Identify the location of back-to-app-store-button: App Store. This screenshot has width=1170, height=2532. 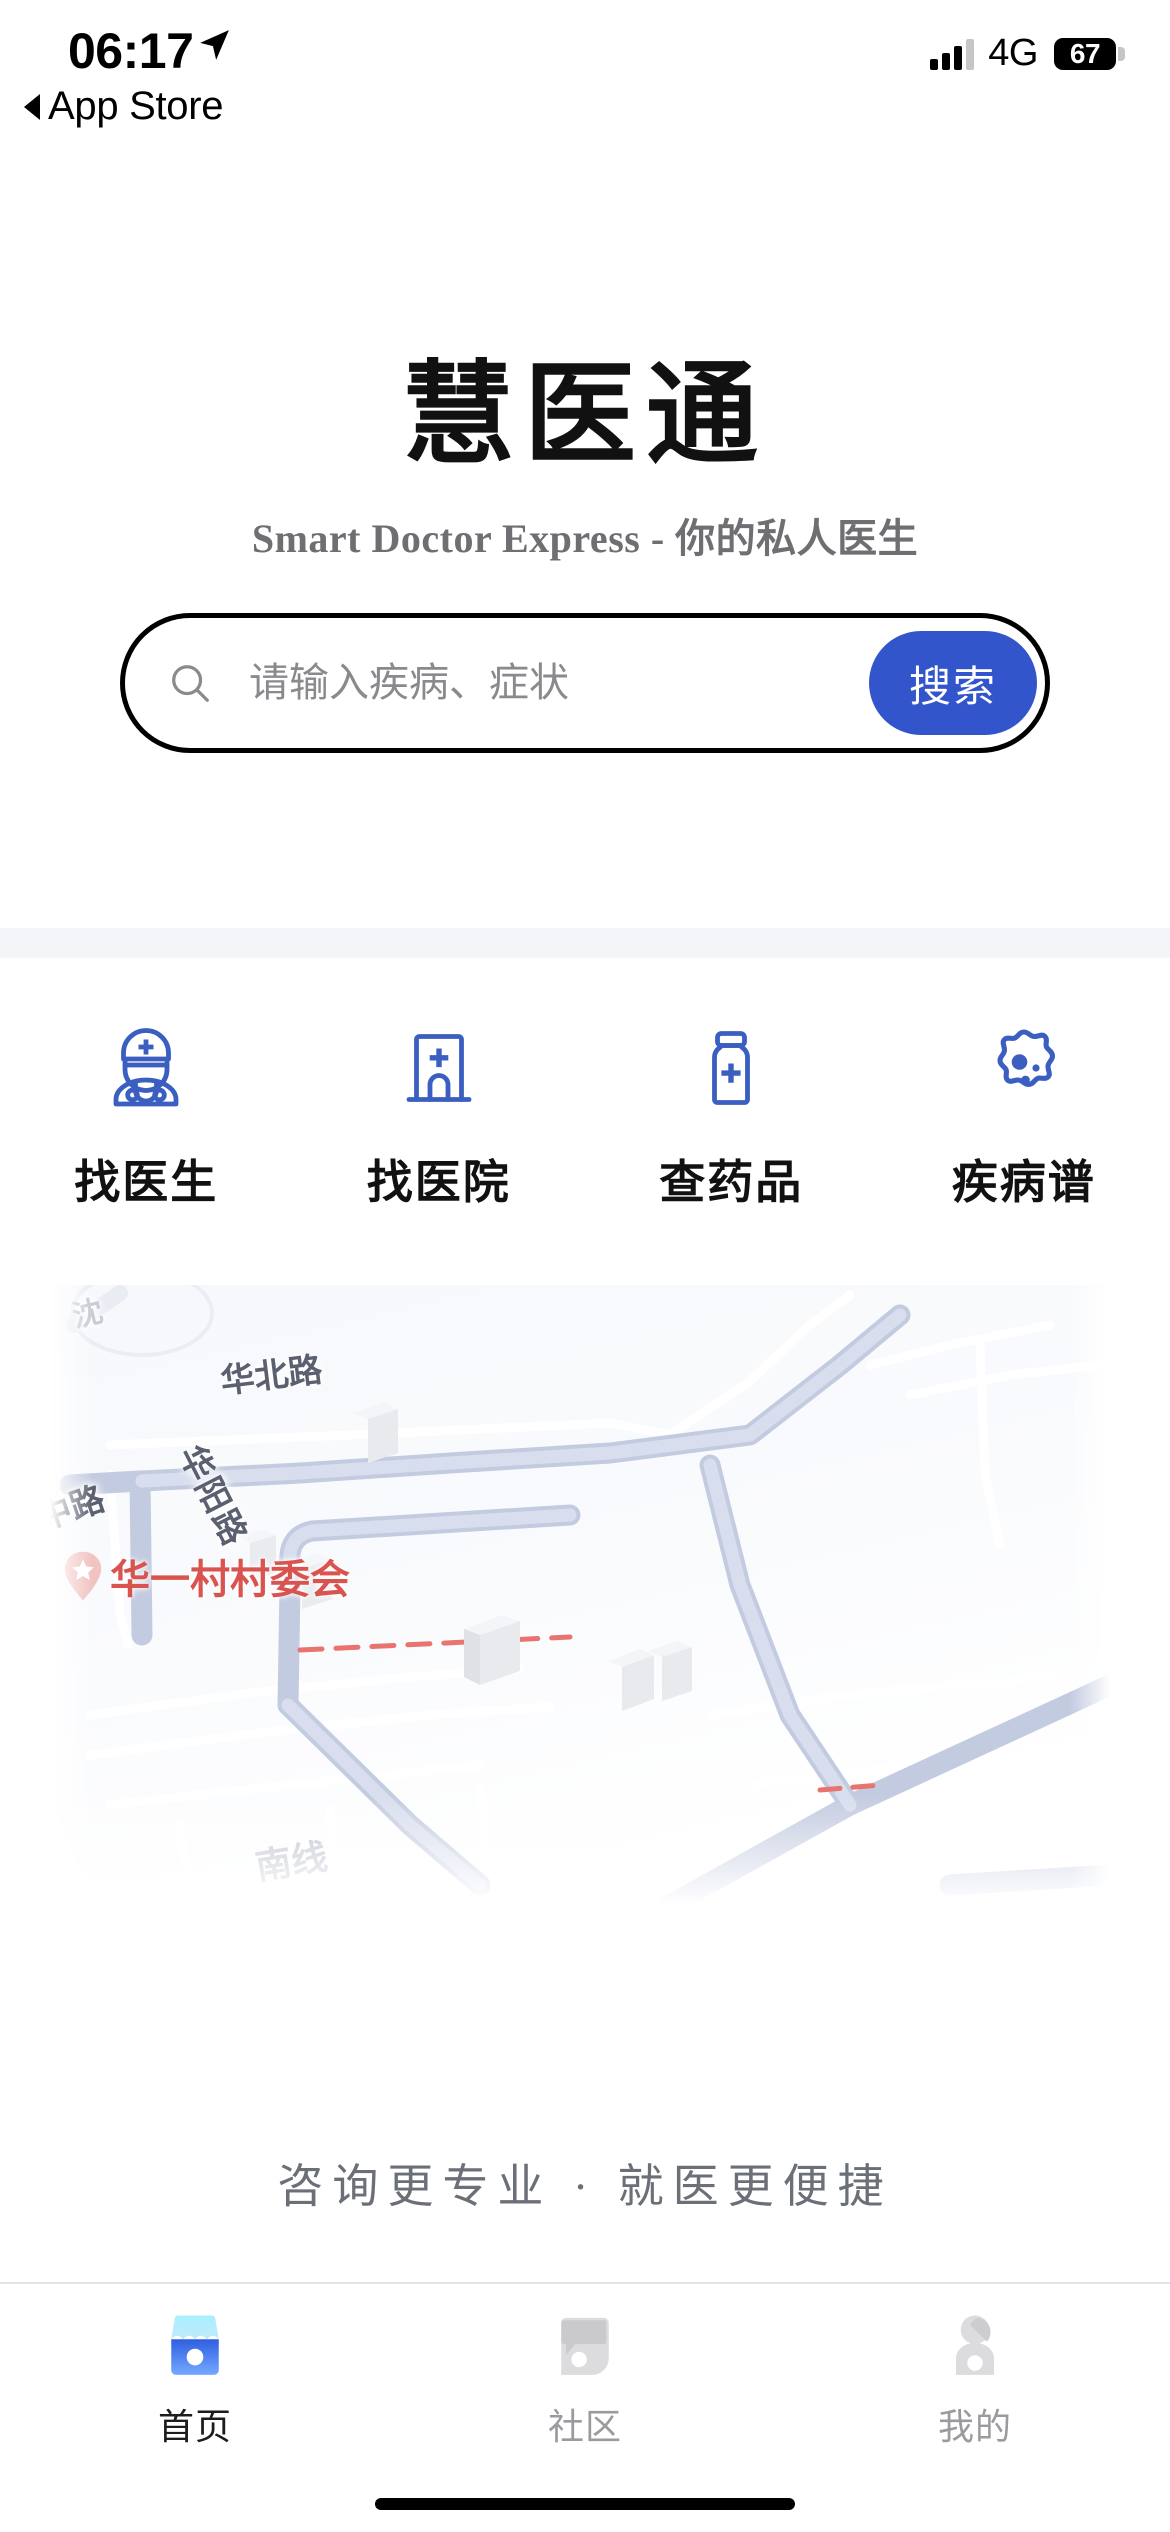
(124, 106).